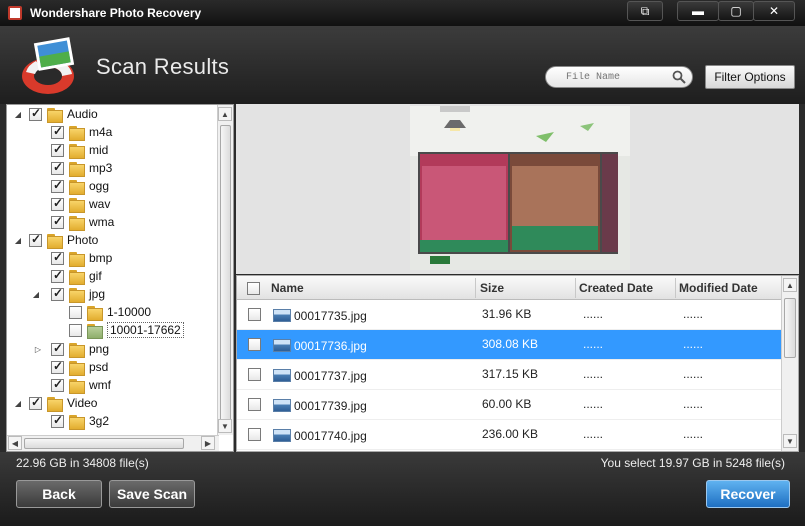 The image size is (805, 526). What do you see at coordinates (789, 363) in the screenshot?
I see `list-vertical-scrollbar: ▲ ▼` at bounding box center [789, 363].